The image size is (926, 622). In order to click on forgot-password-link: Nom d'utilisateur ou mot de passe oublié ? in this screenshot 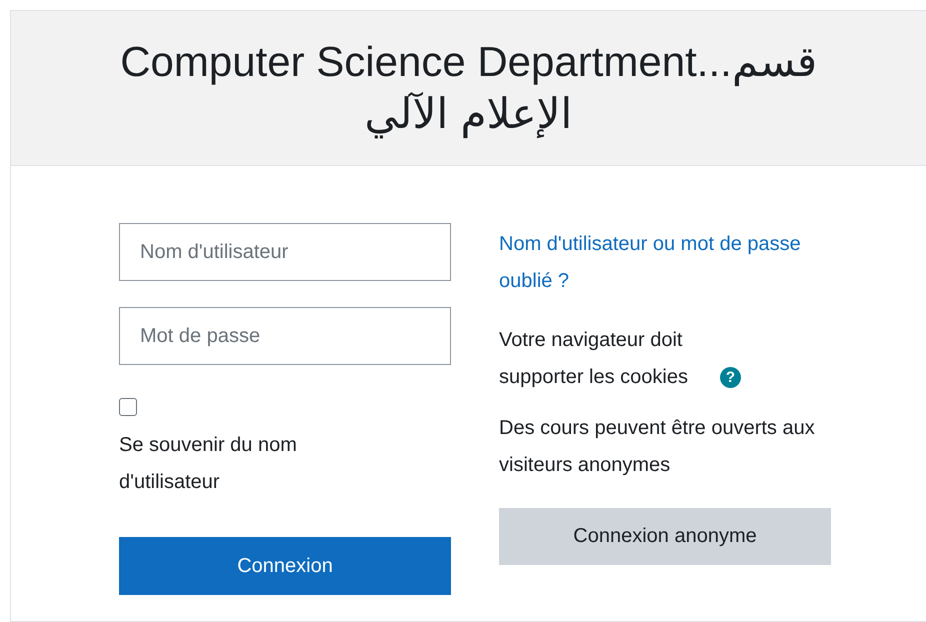, I will do `click(654, 263)`.